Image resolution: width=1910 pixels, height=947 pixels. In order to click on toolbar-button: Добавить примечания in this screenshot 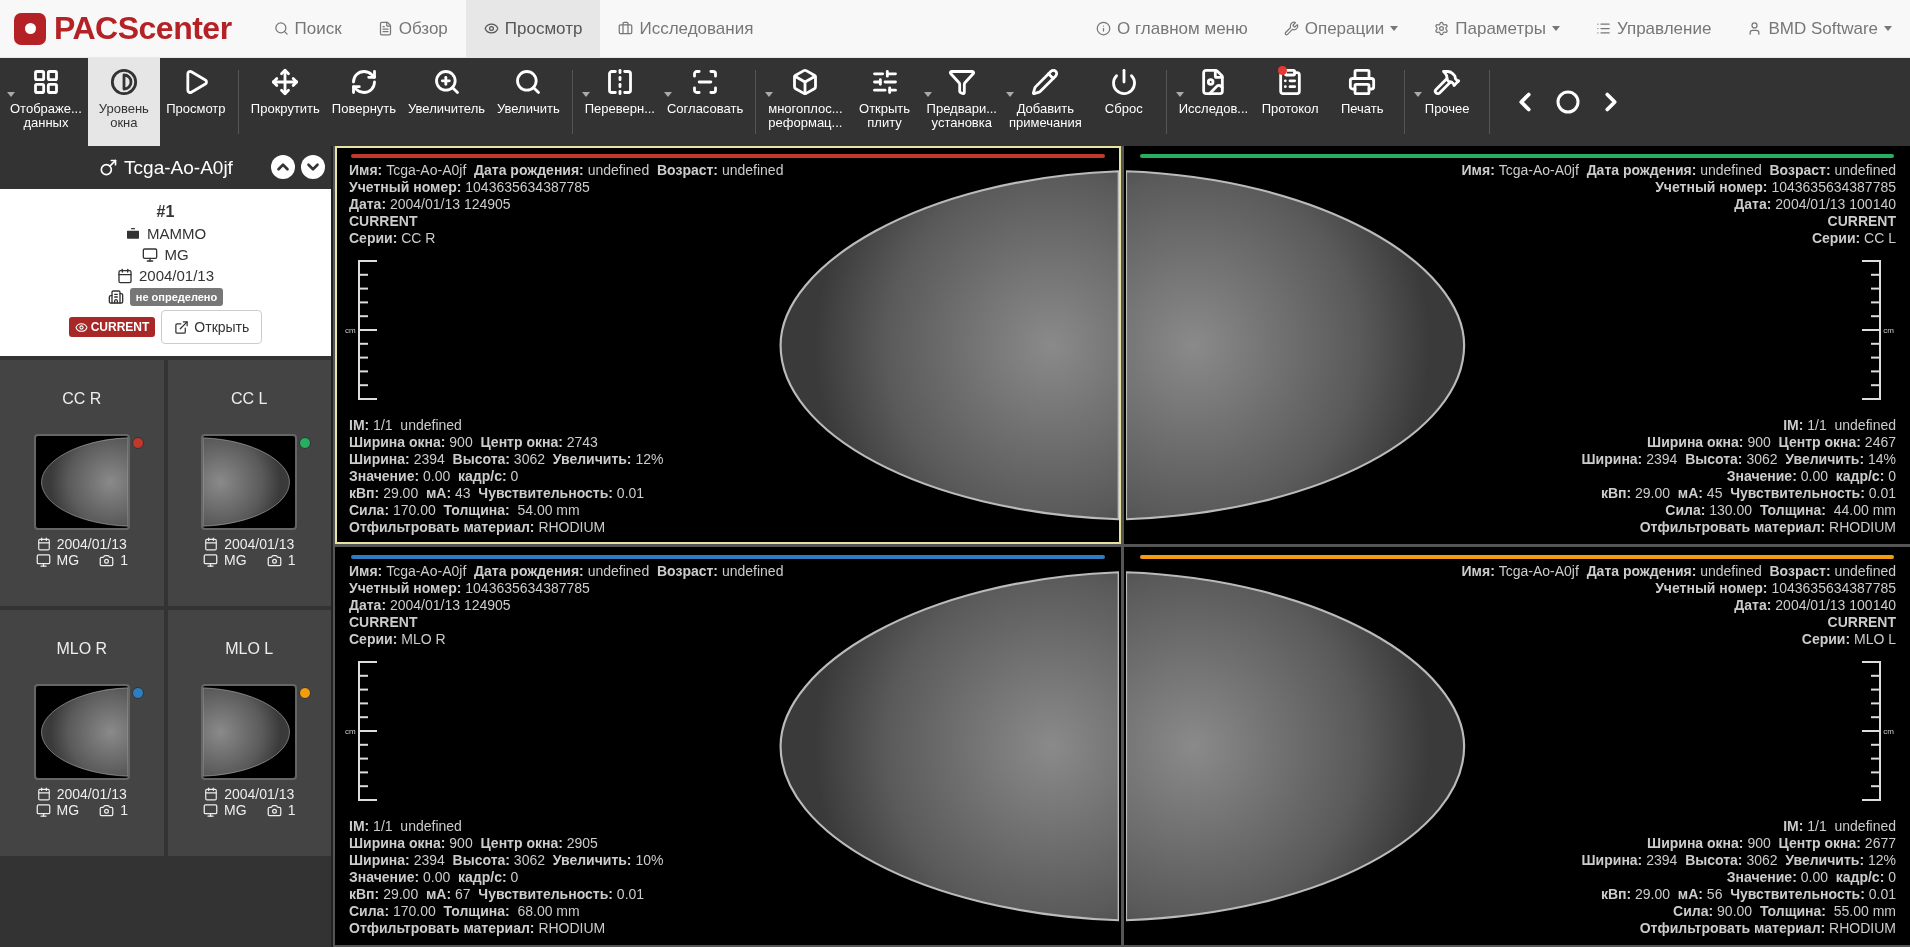, I will do `click(1045, 102)`.